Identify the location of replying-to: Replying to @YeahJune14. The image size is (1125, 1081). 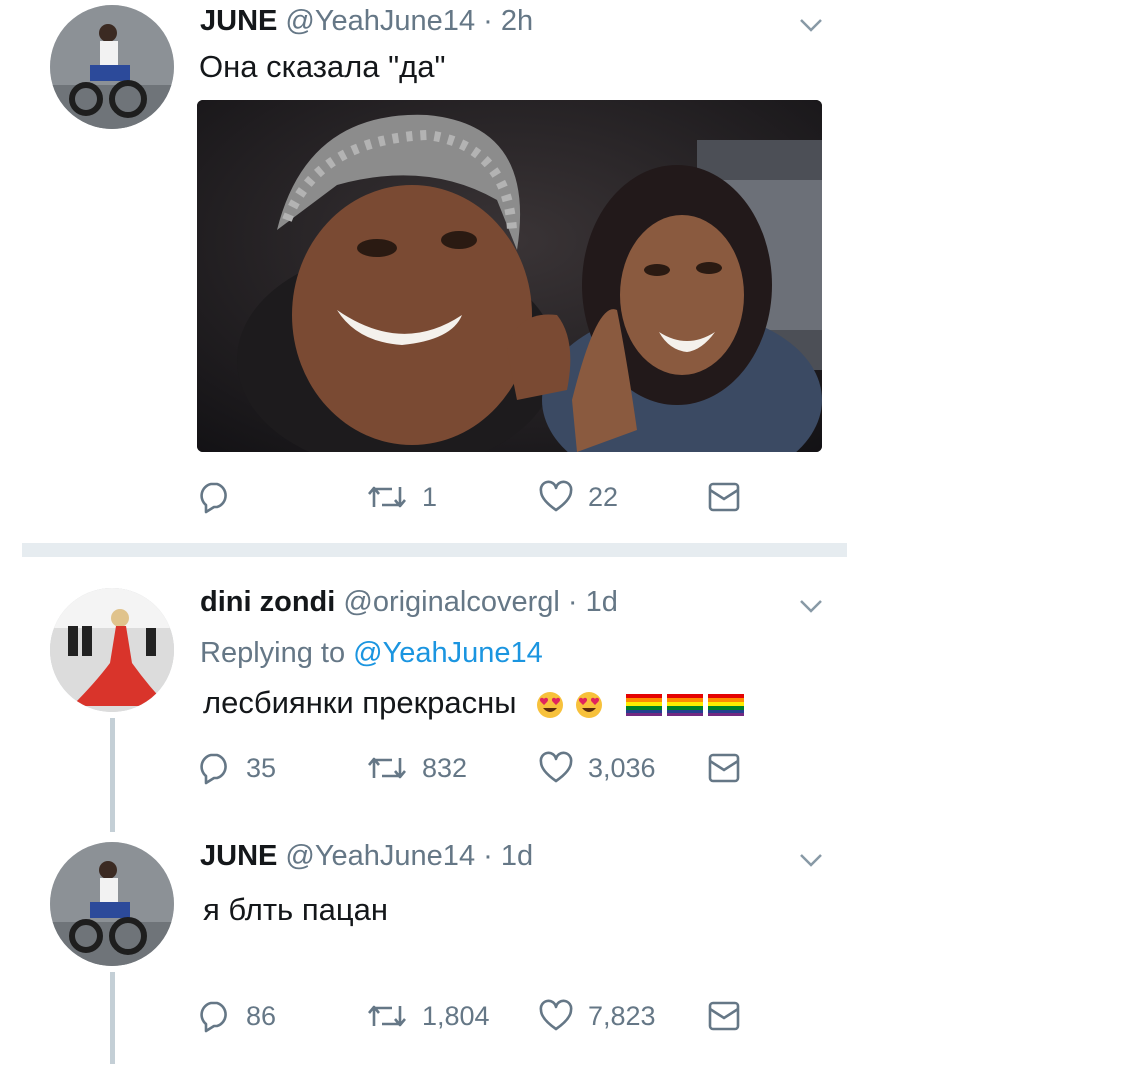
(371, 653).